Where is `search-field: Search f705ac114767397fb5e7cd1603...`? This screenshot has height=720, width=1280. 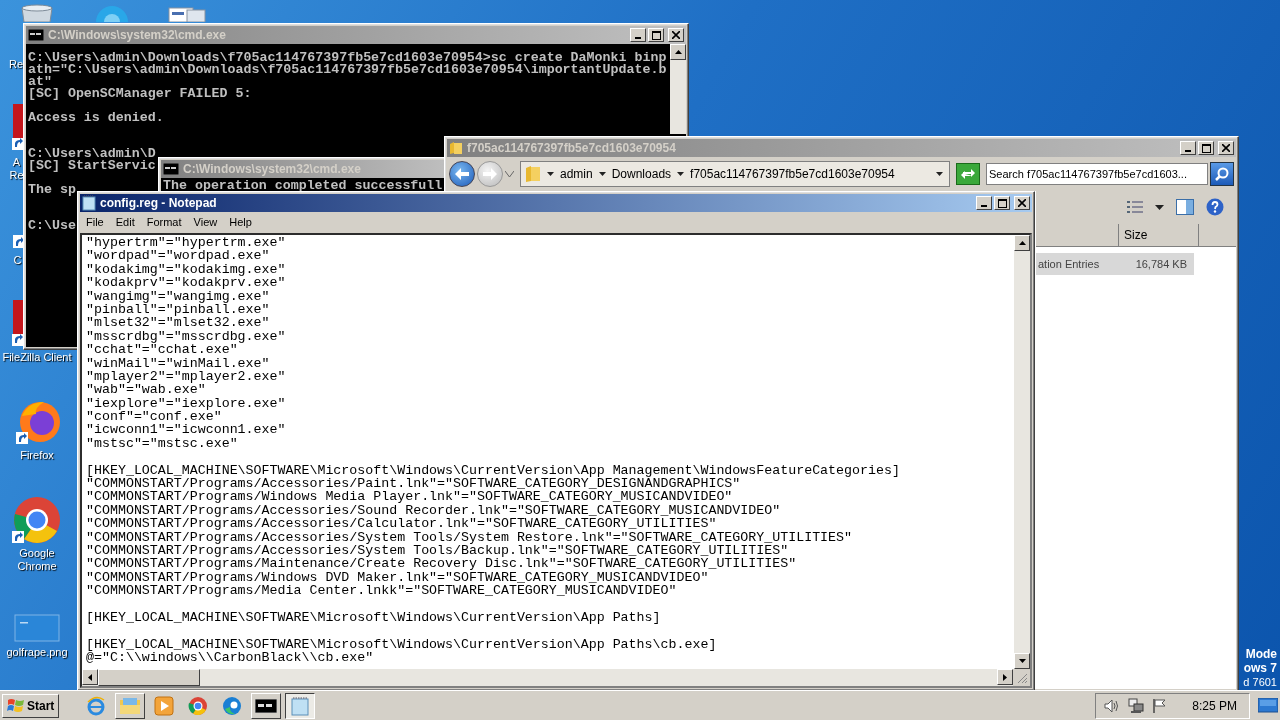
search-field: Search f705ac114767397fb5e7cd1603... is located at coordinates (1097, 174).